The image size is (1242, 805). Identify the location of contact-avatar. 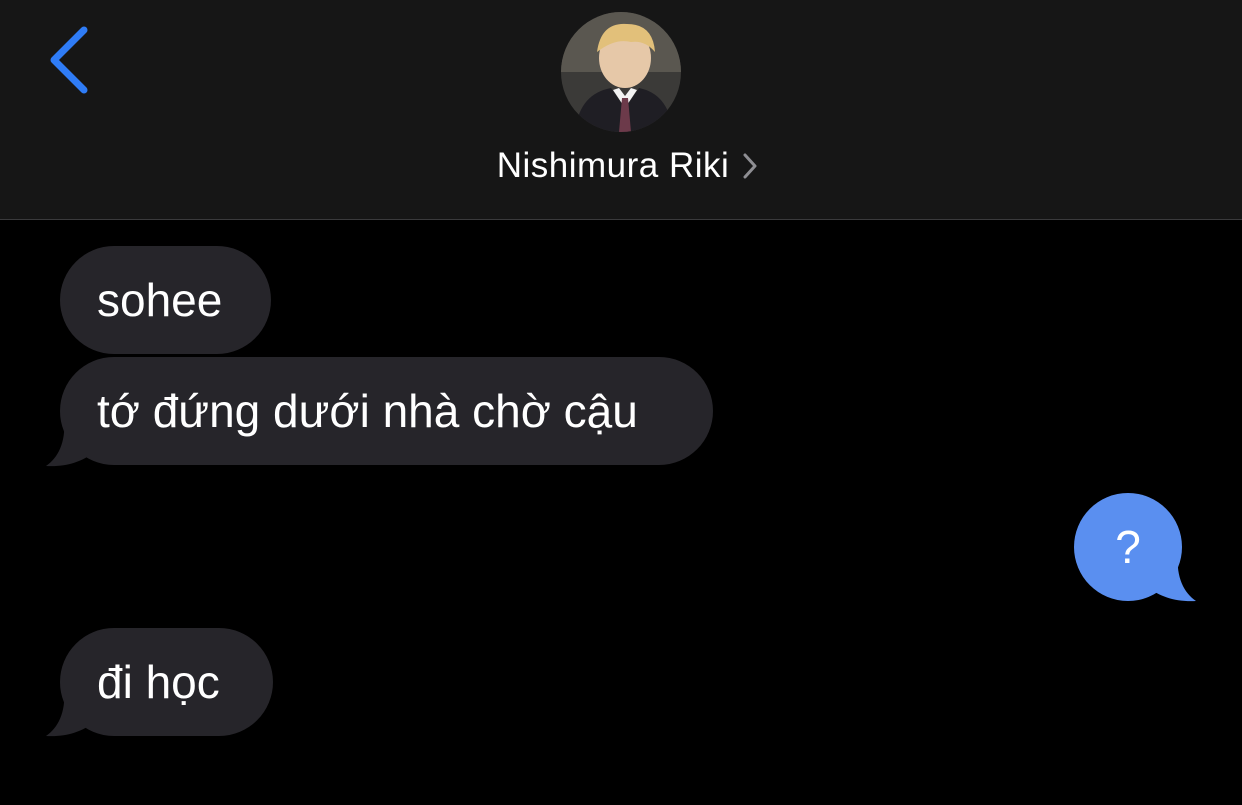
(621, 72).